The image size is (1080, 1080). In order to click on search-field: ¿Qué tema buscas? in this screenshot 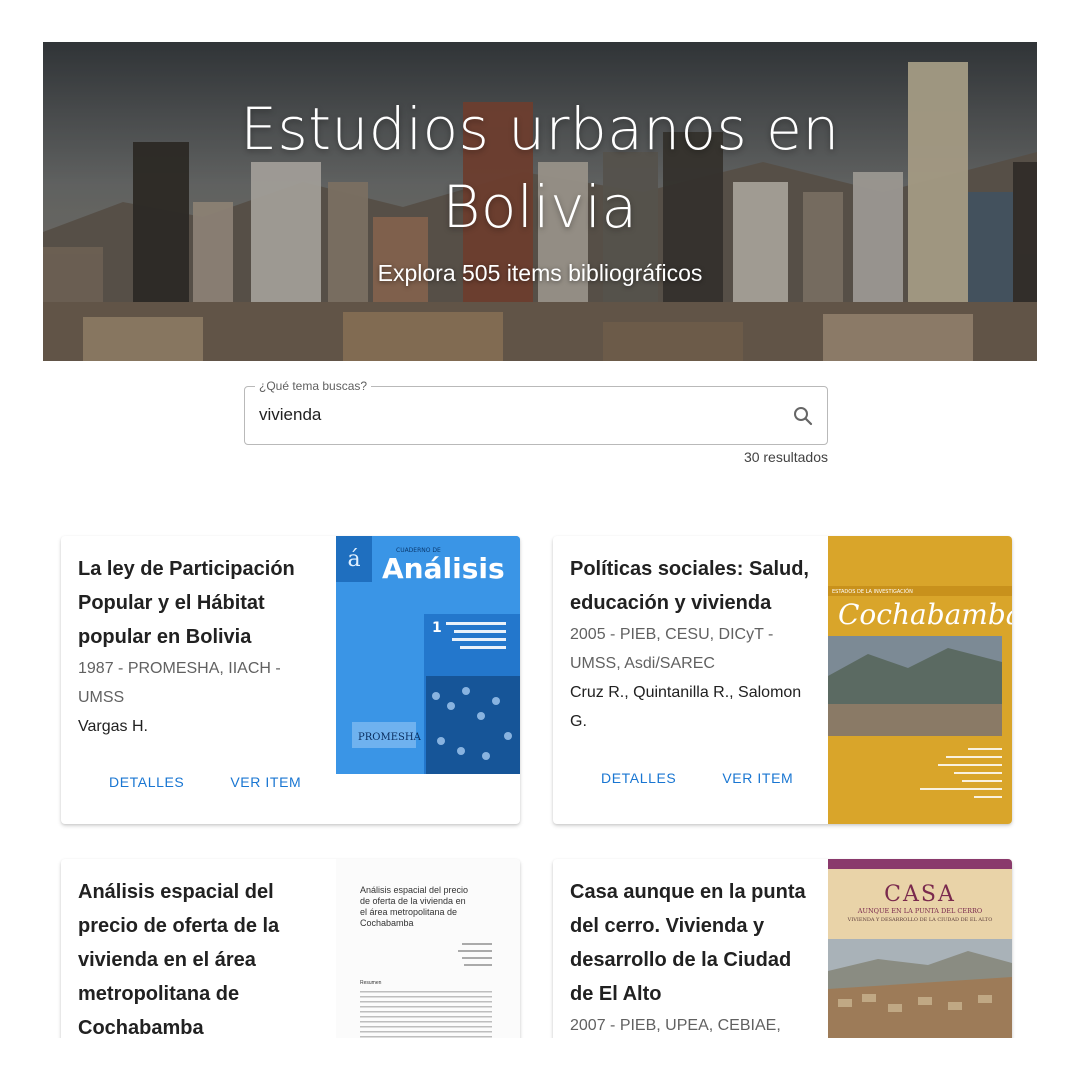, I will do `click(536, 412)`.